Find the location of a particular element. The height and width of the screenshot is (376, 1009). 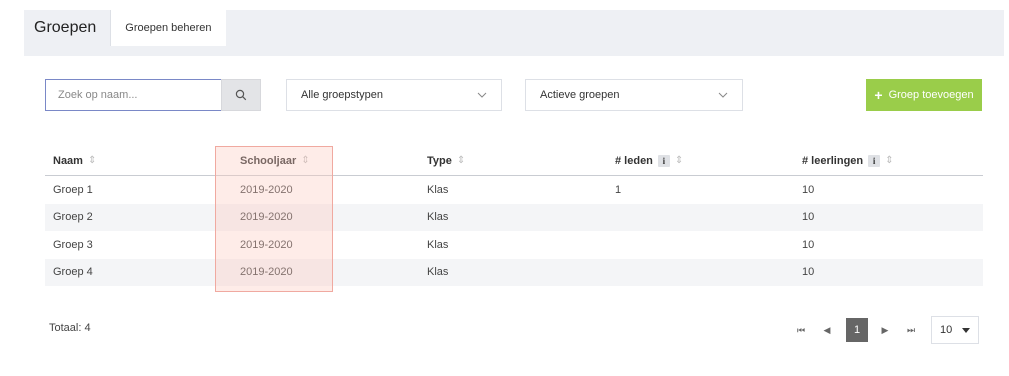

header-type-label: Type is located at coordinates (439, 160).